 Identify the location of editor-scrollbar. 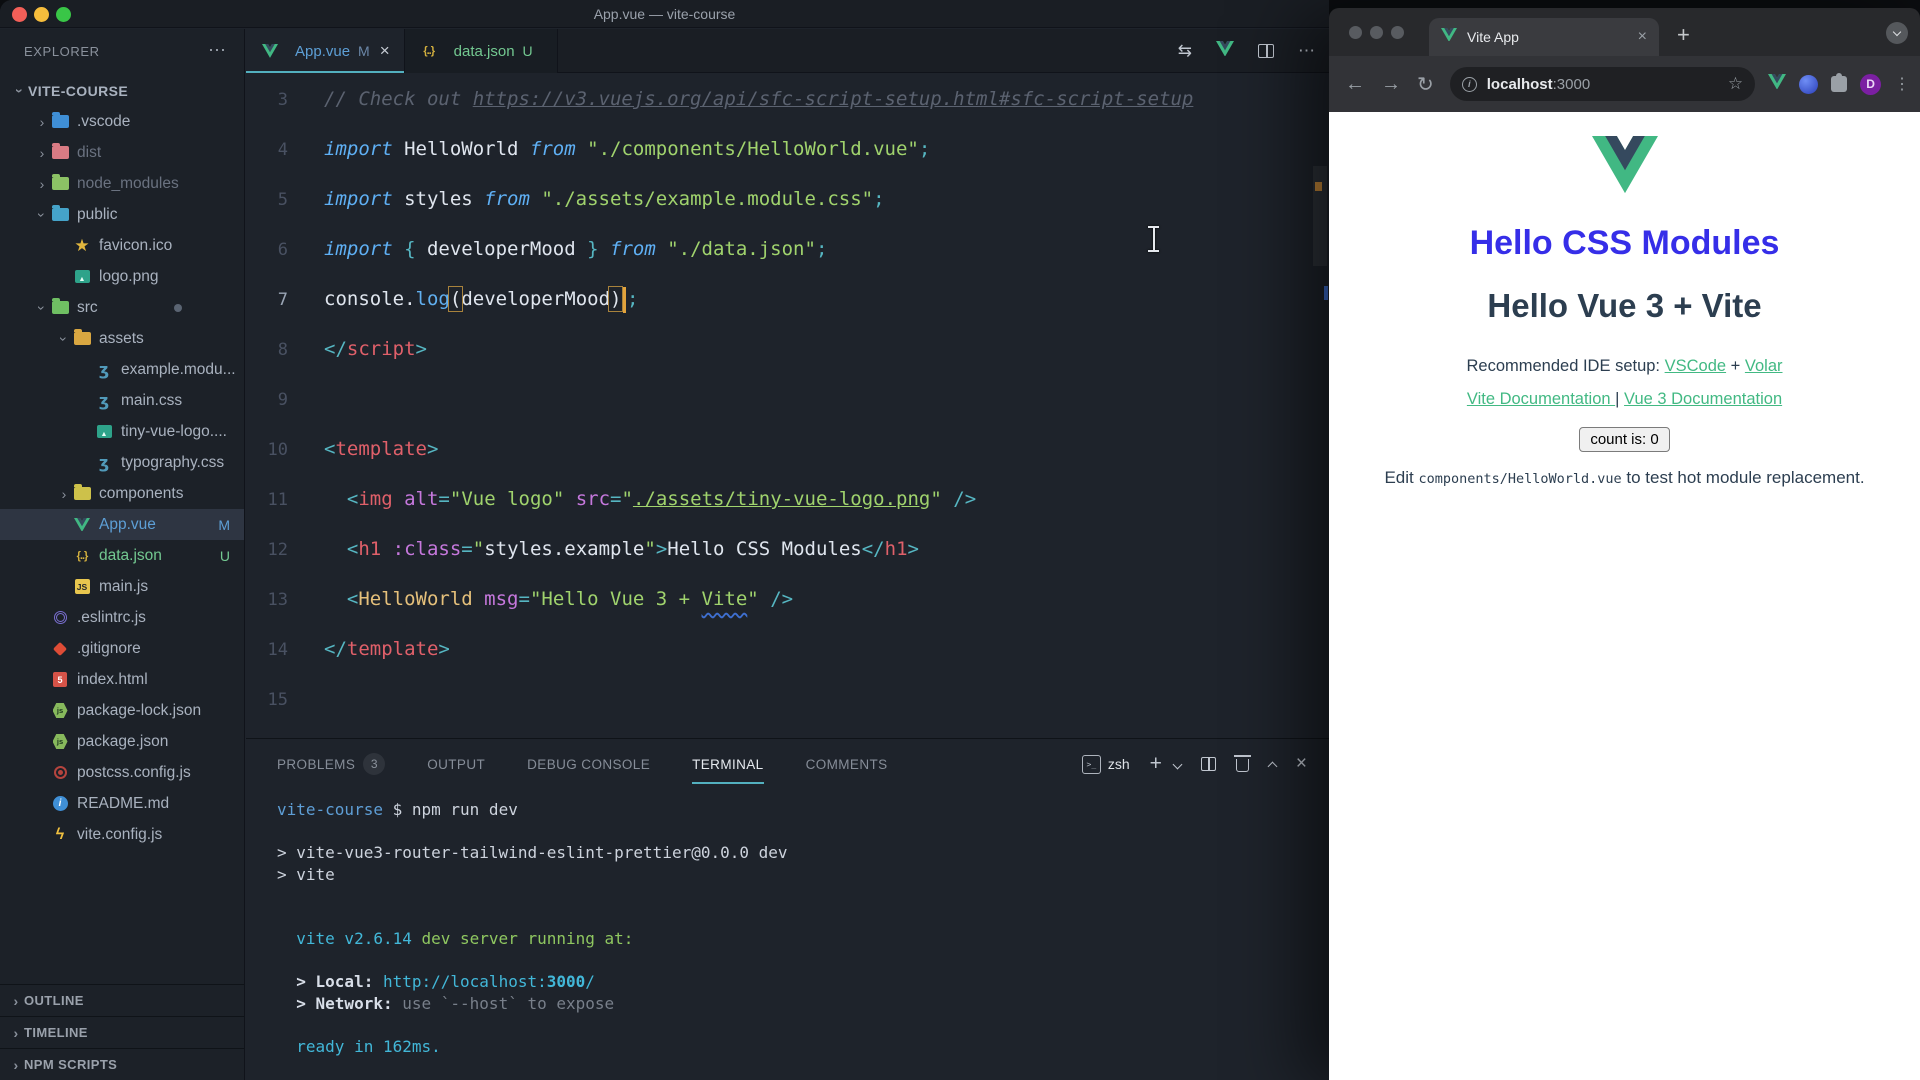
(1320, 216).